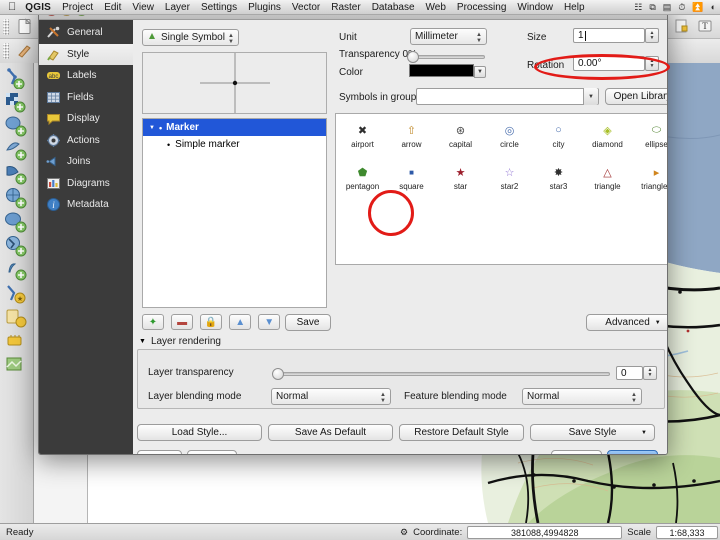  Describe the element at coordinates (345, 7) in the screenshot. I see `menu-raster: Raster` at that location.